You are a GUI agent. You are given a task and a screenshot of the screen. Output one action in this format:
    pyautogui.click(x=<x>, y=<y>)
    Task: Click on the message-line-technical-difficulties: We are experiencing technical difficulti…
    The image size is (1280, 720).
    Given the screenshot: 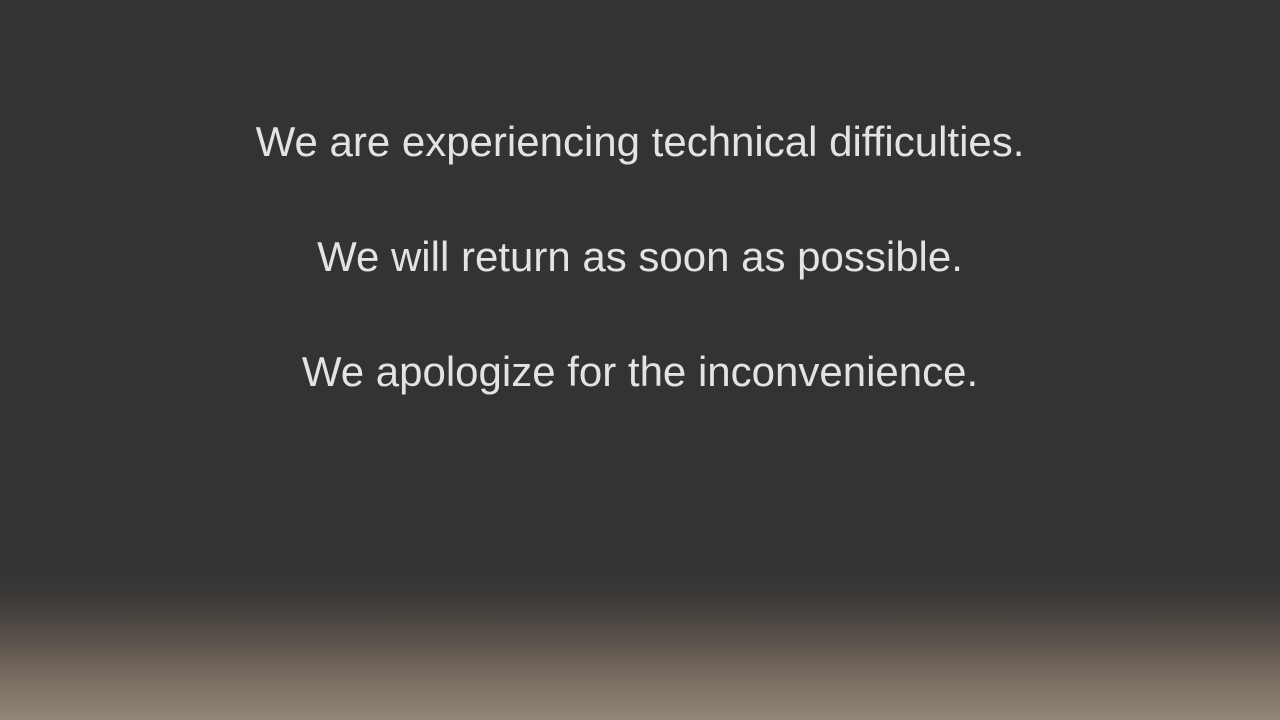 What is the action you would take?
    pyautogui.click(x=640, y=141)
    